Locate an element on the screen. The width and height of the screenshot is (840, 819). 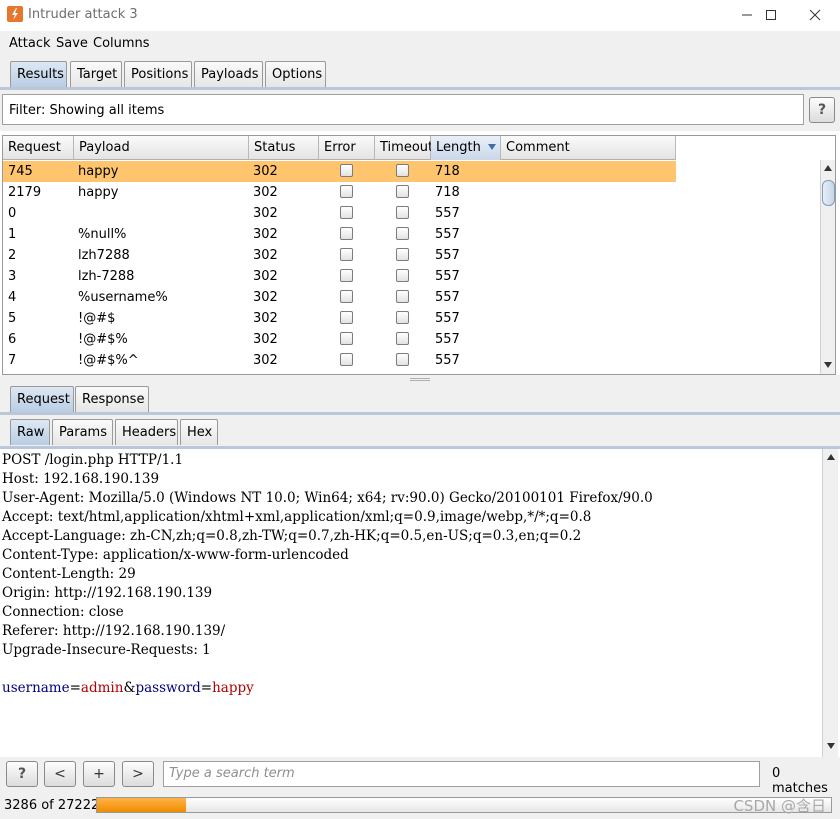
cell-request: 7 is located at coordinates (12, 360).